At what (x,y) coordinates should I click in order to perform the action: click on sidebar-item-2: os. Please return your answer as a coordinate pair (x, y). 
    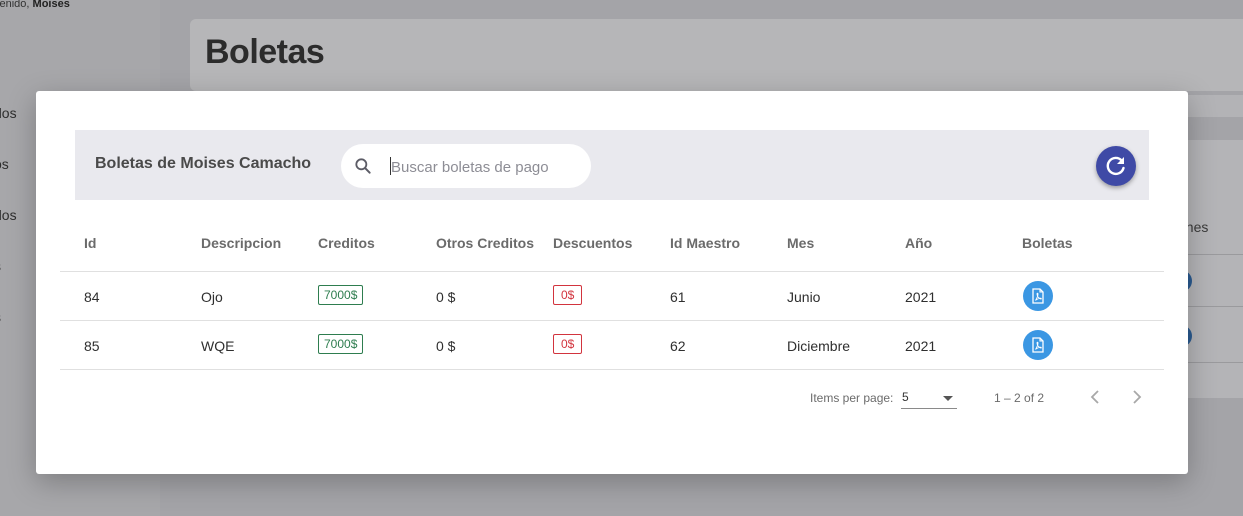
    Looking at the image, I should click on (4, 164).